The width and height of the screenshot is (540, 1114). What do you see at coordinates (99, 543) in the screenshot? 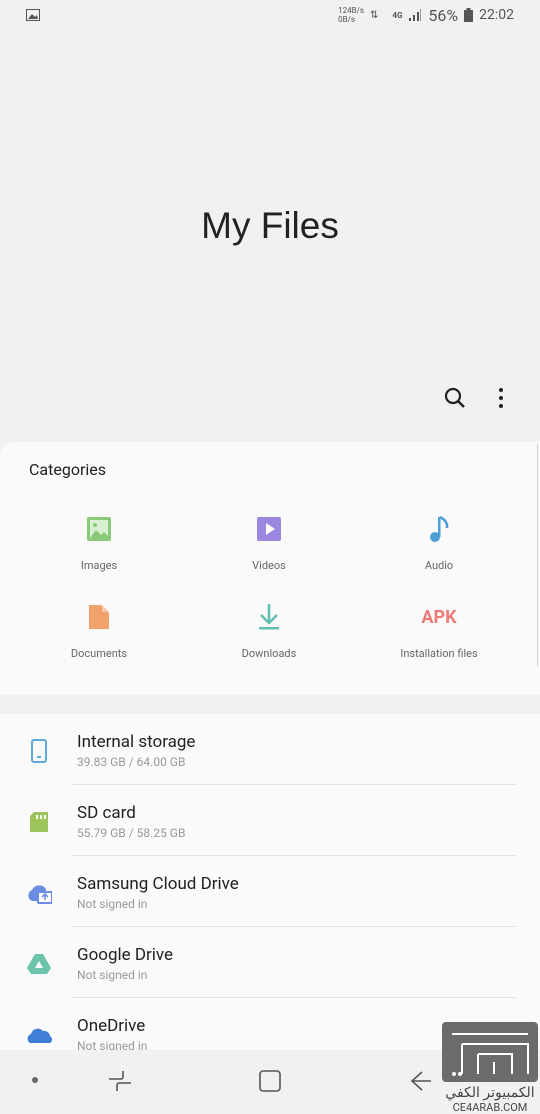
I see `category-images: Images` at bounding box center [99, 543].